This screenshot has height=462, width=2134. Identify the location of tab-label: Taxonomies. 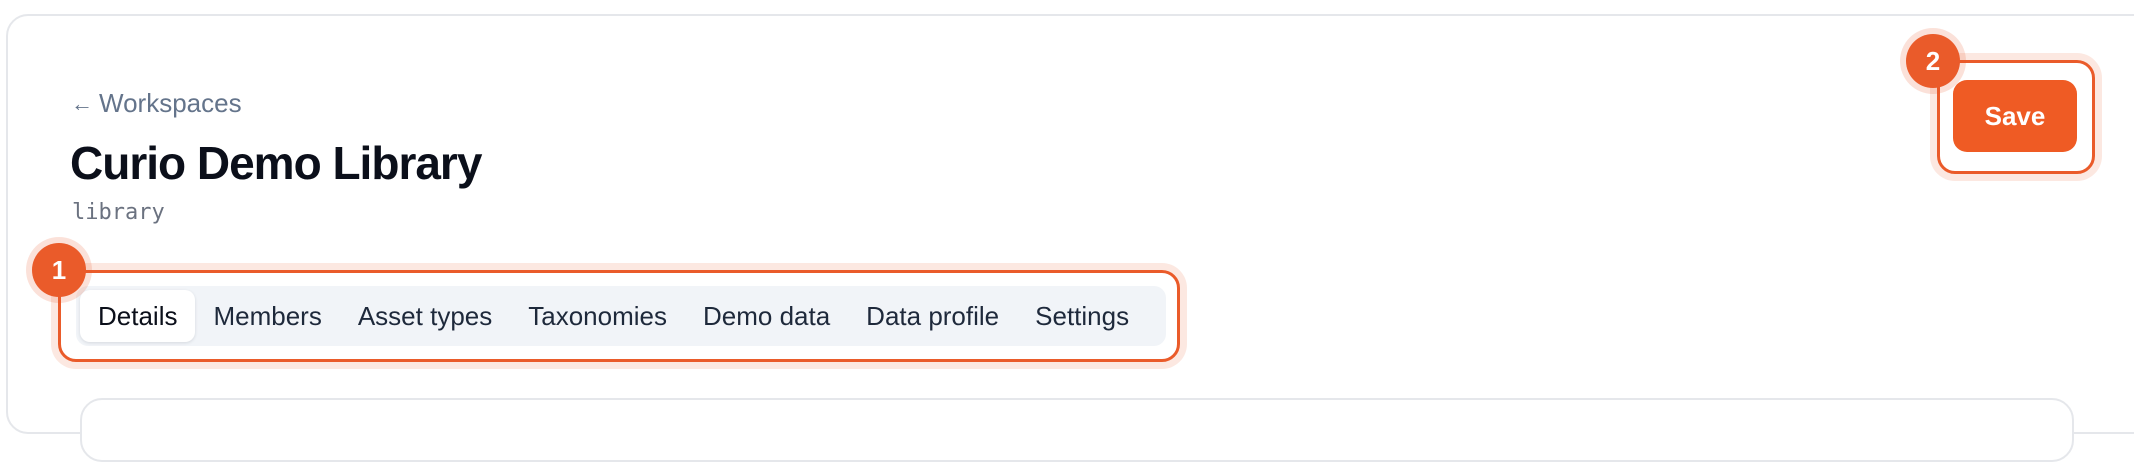
(597, 315).